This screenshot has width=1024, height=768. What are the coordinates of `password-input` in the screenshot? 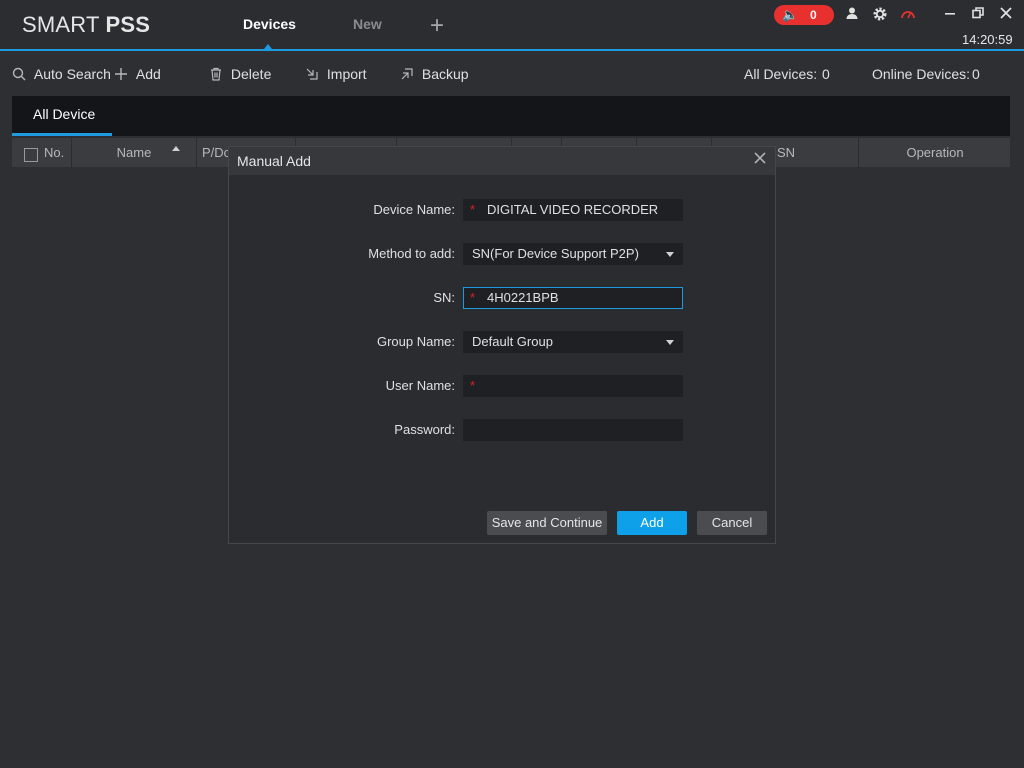 It's located at (573, 430).